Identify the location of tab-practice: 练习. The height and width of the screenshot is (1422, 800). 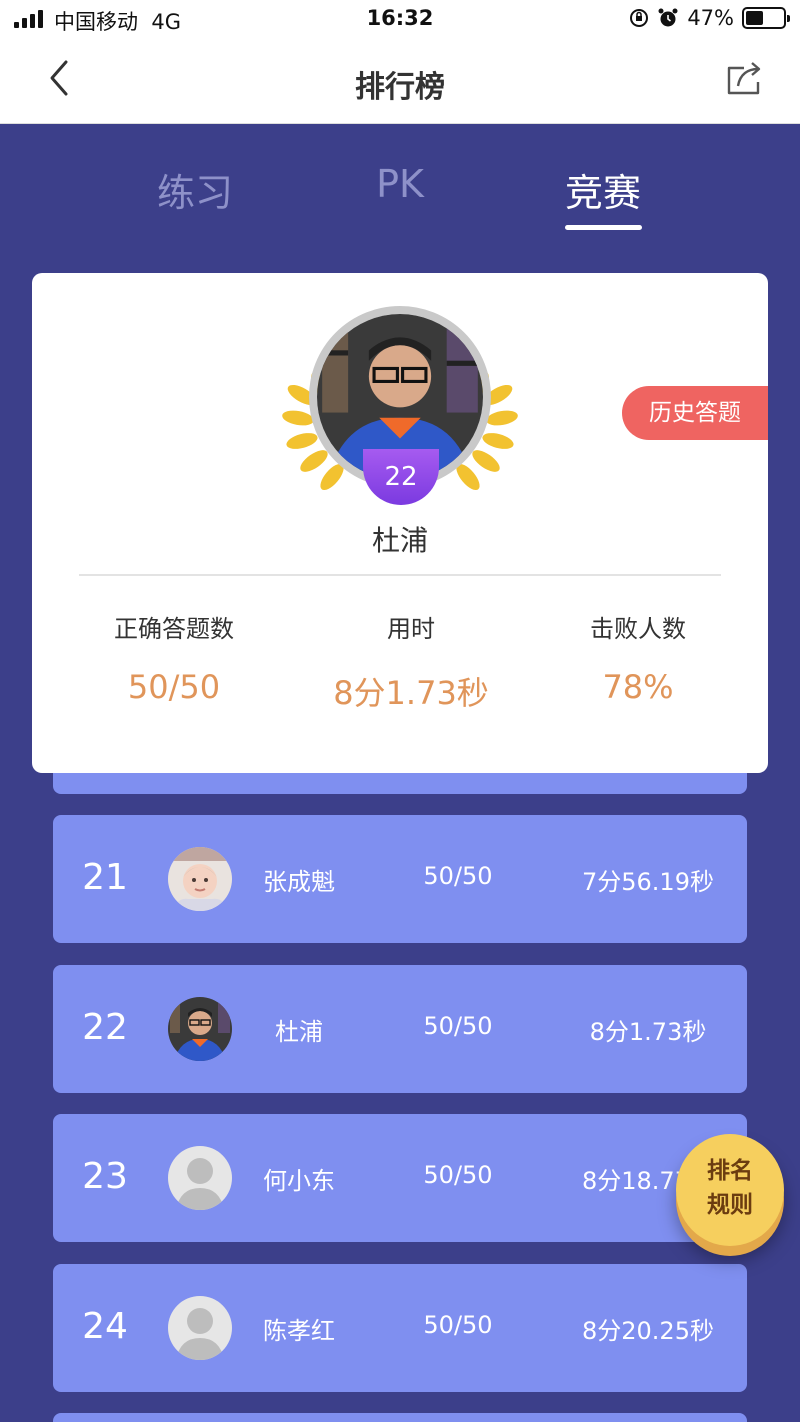
(195, 189).